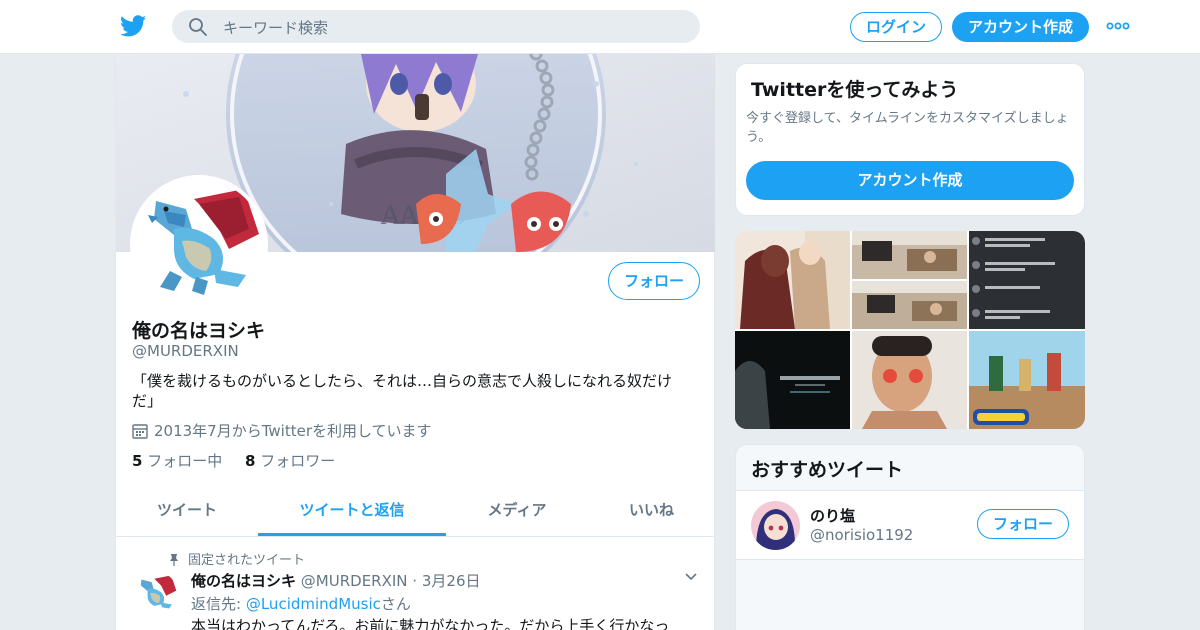 This screenshot has height=630, width=1200. What do you see at coordinates (298, 461) in the screenshot?
I see `followers-label: フォロワー` at bounding box center [298, 461].